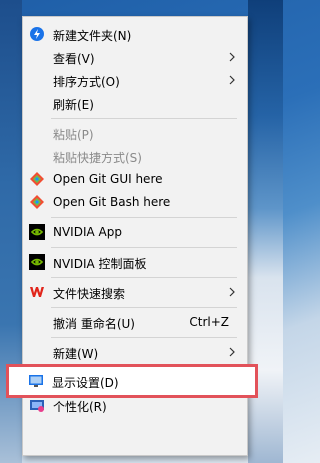 The width and height of the screenshot is (320, 463). What do you see at coordinates (87, 232) in the screenshot?
I see `menu-item-label: NVIDIA App` at bounding box center [87, 232].